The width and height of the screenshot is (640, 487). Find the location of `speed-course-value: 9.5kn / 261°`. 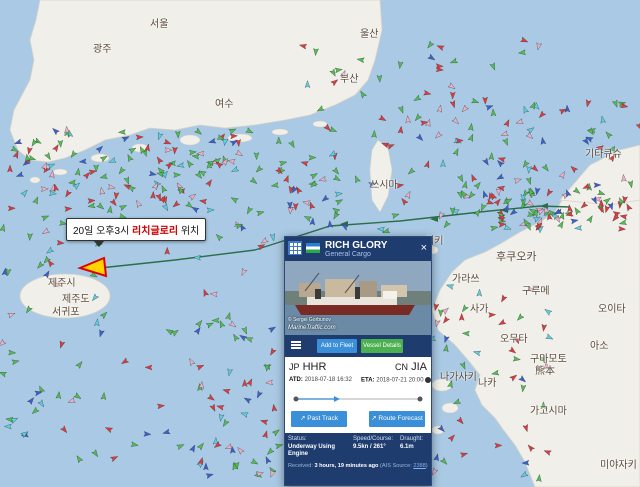

speed-course-value: 9.5kn / 261° is located at coordinates (369, 447).